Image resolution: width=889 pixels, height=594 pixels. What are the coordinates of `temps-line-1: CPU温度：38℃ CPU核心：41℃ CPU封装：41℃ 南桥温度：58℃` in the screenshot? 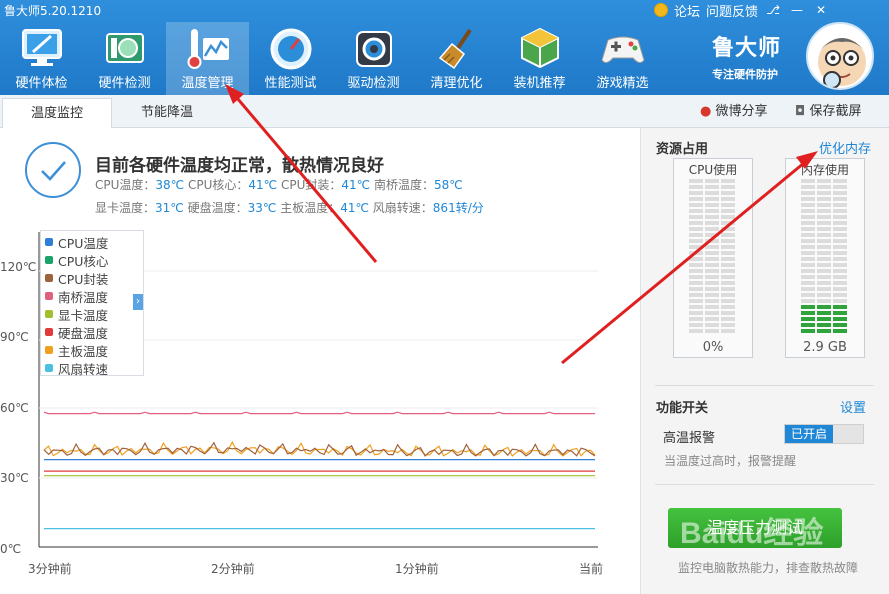 It's located at (279, 184).